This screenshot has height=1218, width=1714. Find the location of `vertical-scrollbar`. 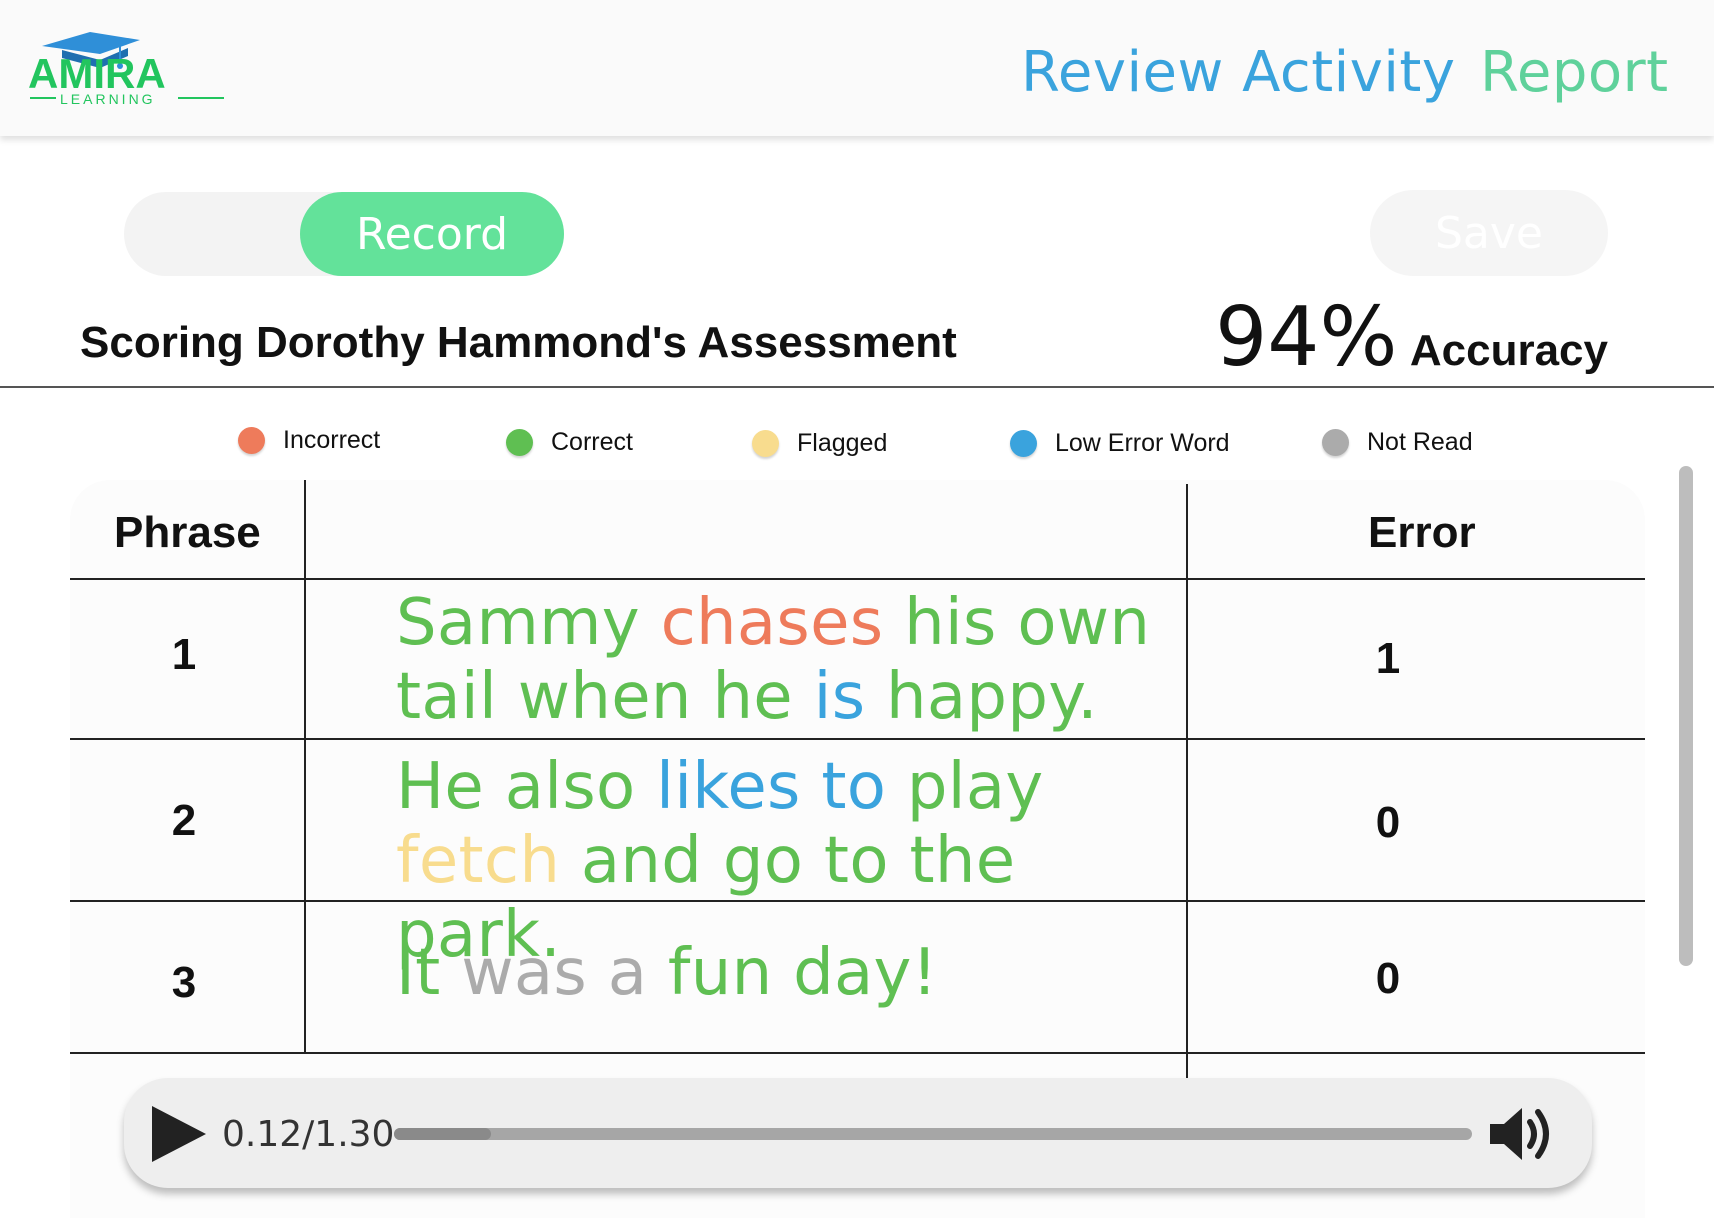

vertical-scrollbar is located at coordinates (1686, 716).